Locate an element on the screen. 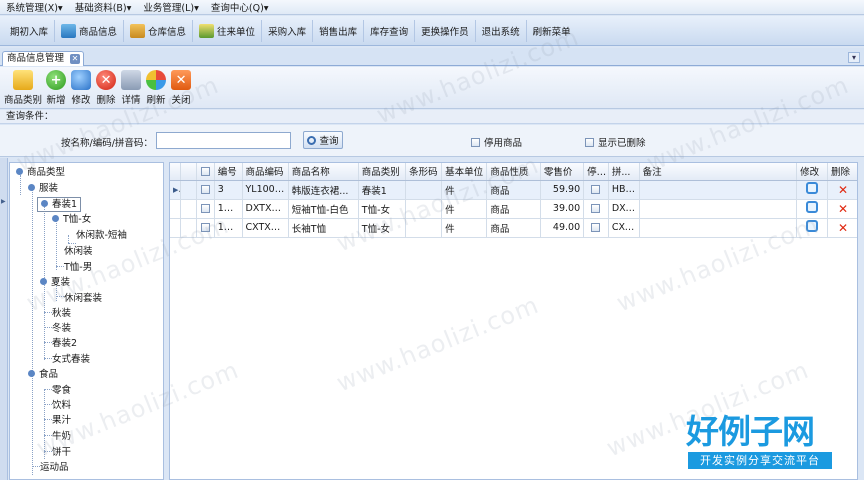 The height and width of the screenshot is (480, 864). menu-system: 系统管理(X)▾ is located at coordinates (34, 7).